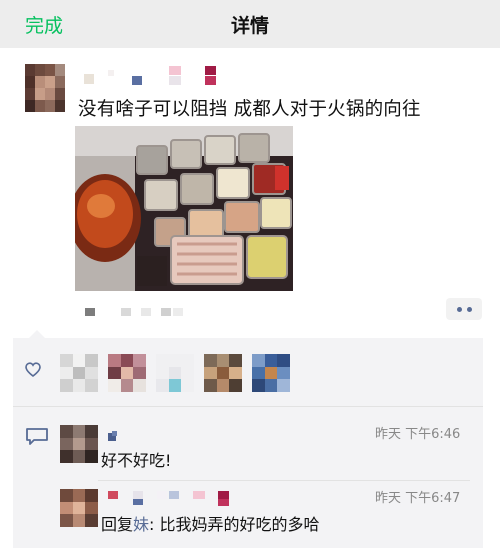 The height and width of the screenshot is (548, 500). What do you see at coordinates (37, 436) in the screenshot?
I see `comment-icon` at bounding box center [37, 436].